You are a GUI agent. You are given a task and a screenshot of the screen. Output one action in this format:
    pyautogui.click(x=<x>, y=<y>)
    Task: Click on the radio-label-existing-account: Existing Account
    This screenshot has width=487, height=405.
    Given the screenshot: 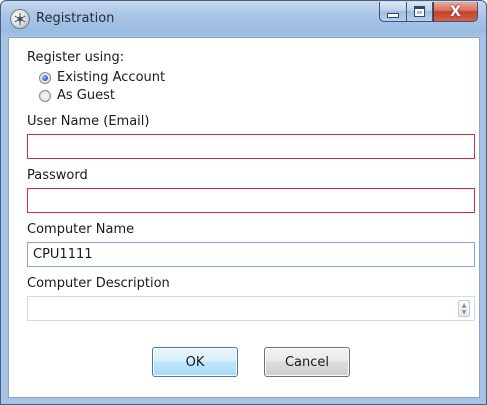 What is the action you would take?
    pyautogui.click(x=111, y=77)
    